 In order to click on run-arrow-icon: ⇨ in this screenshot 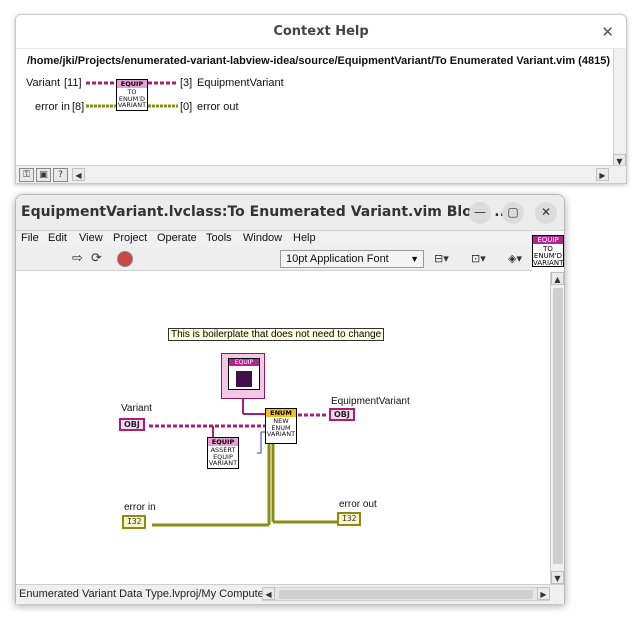, I will do `click(77, 259)`.